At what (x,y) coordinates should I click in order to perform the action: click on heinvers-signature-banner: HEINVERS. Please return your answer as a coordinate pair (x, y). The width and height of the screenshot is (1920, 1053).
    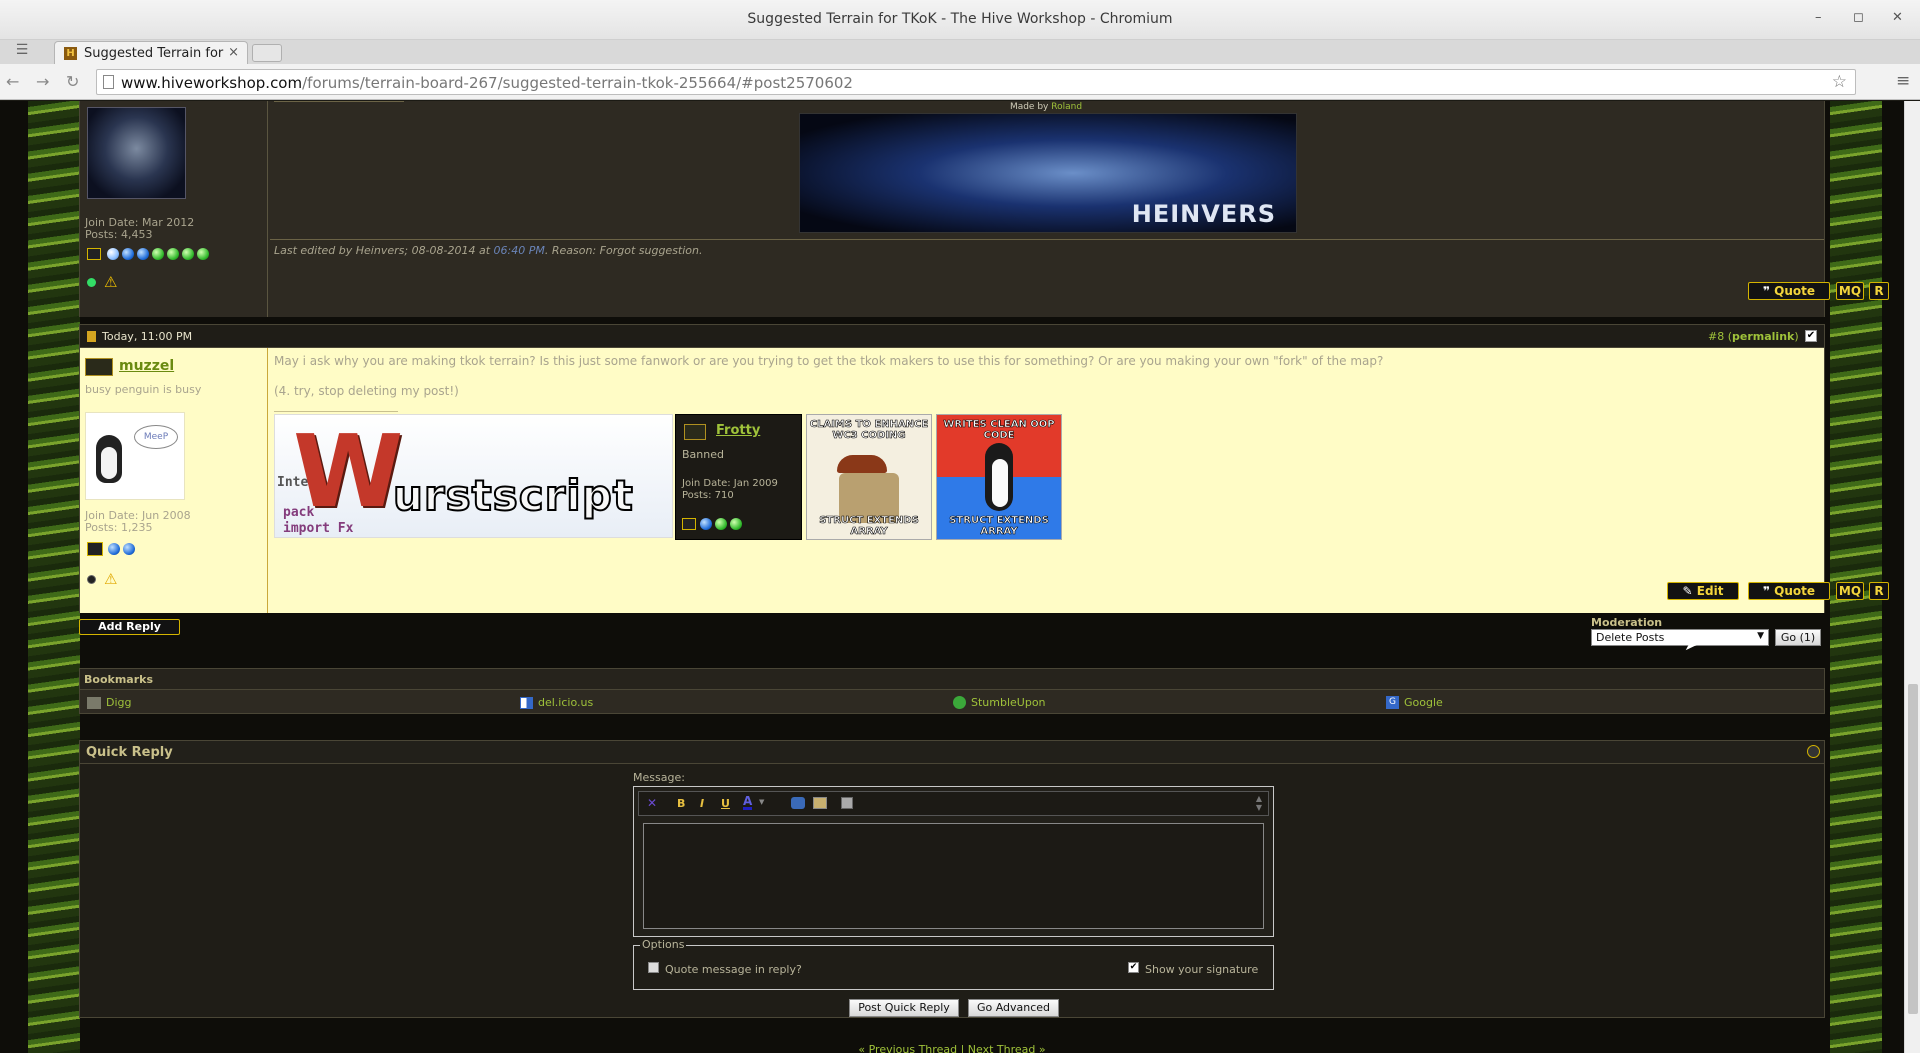
    Looking at the image, I should click on (1048, 173).